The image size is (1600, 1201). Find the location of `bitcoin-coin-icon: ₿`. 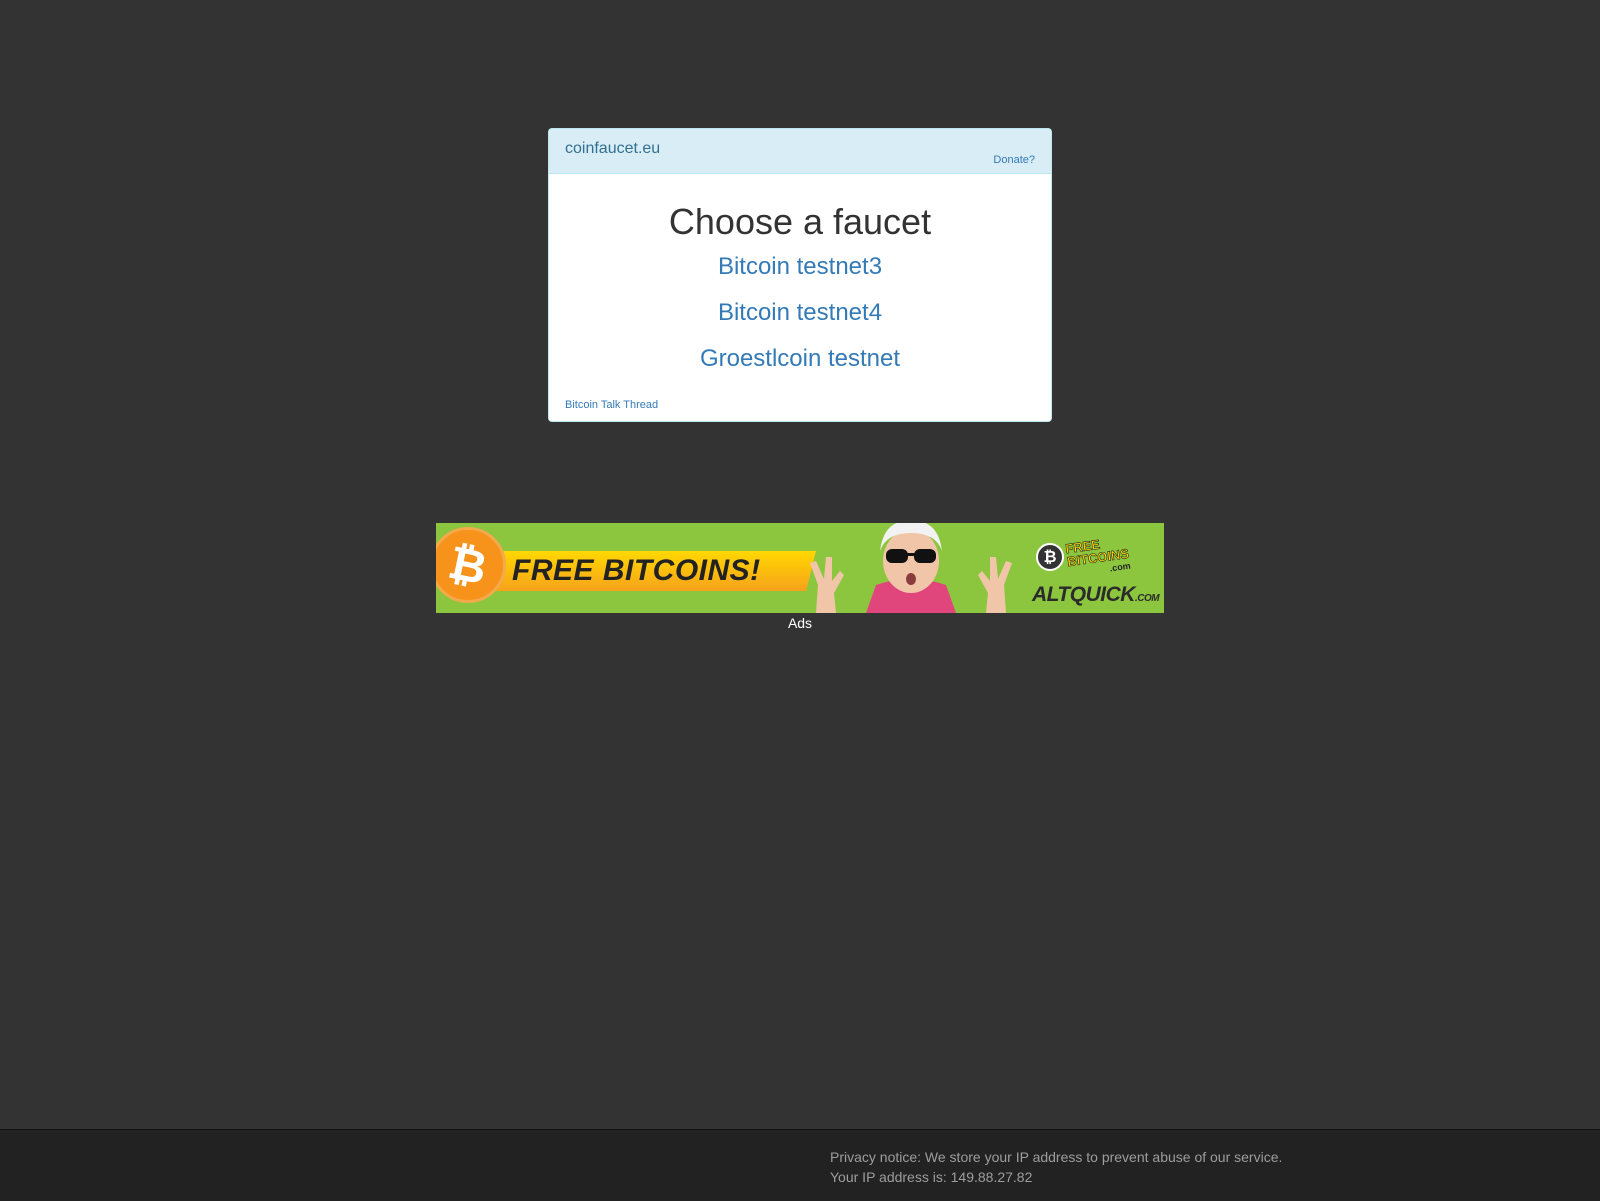

bitcoin-coin-icon: ₿ is located at coordinates (1050, 557).